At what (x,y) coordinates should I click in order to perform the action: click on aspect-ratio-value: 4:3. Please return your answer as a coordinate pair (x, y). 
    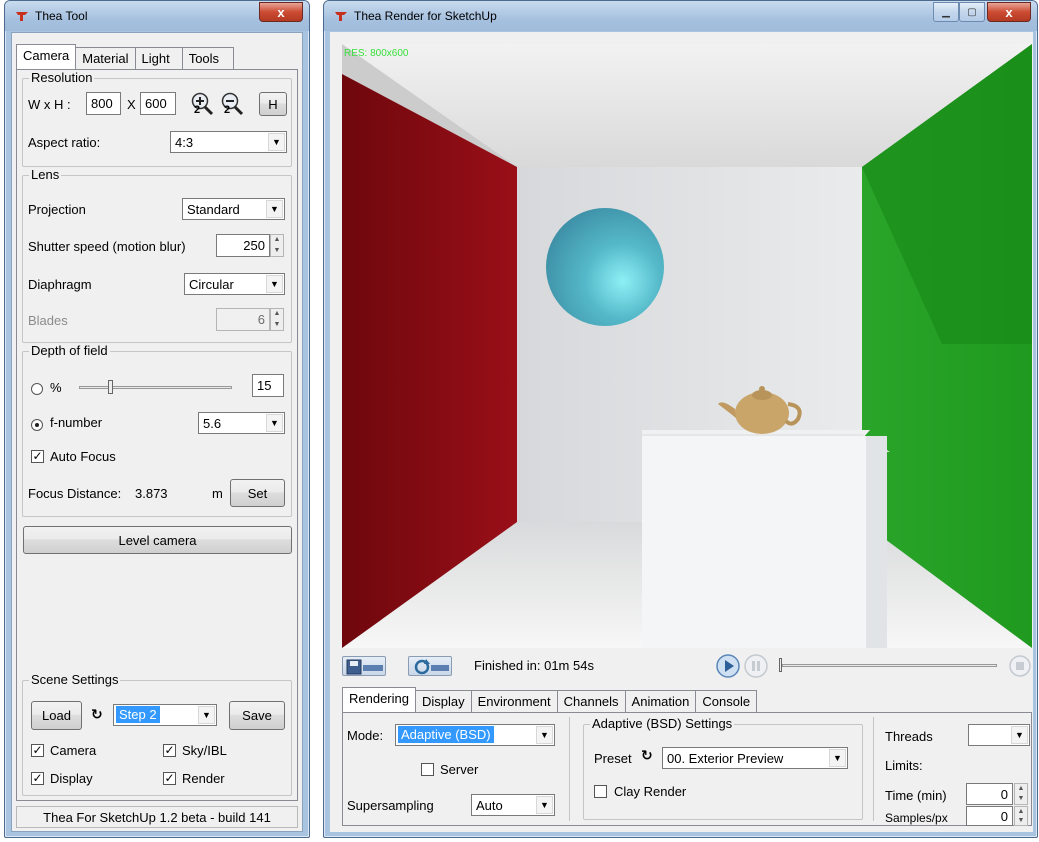
    Looking at the image, I should click on (184, 142).